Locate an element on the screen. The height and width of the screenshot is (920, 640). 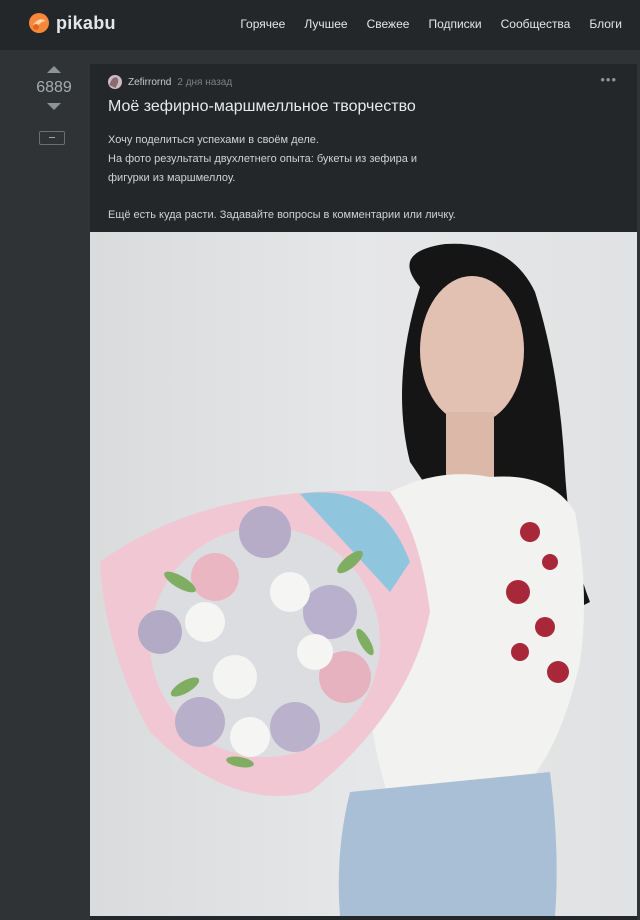
story-author-row: Zefirrornd 2 дня назад is located at coordinates (170, 82).